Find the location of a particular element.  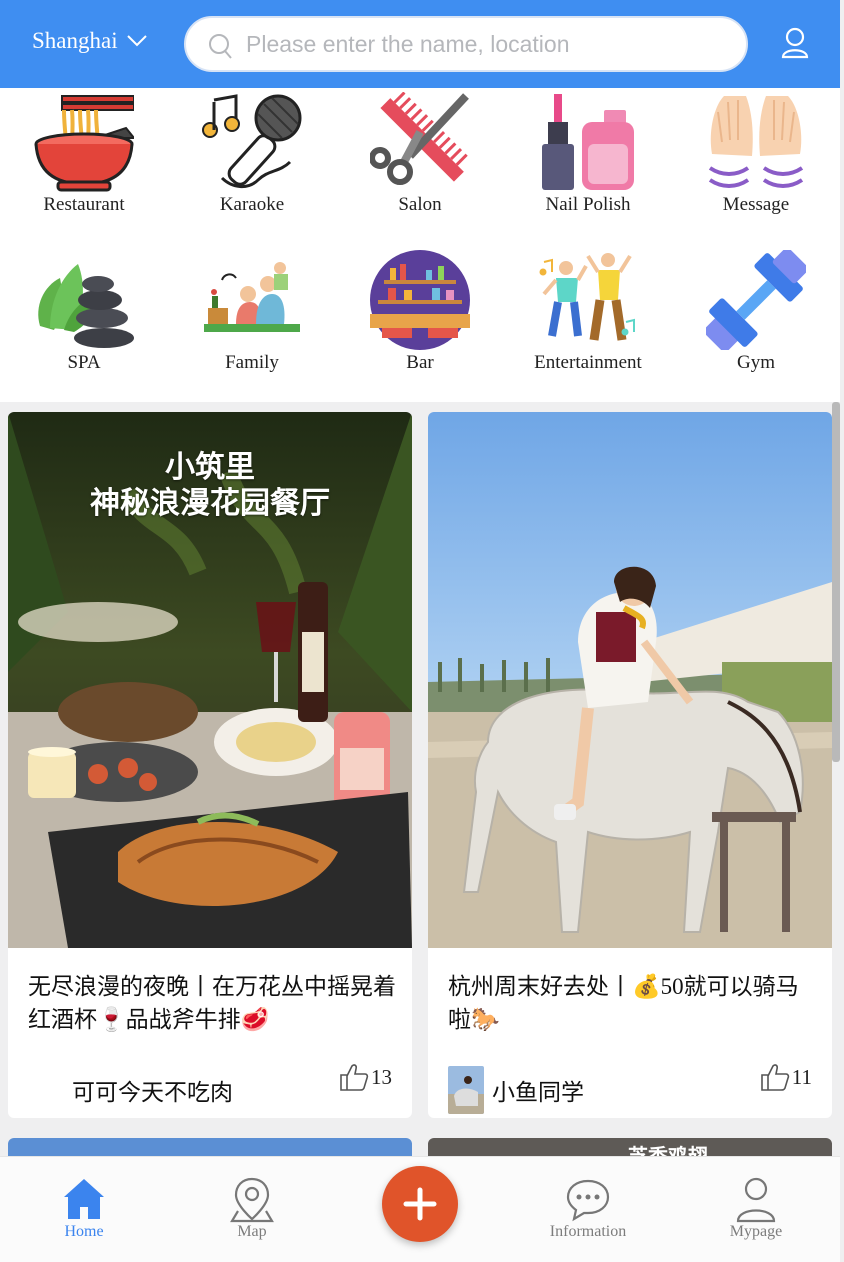

tab-information: Information is located at coordinates (588, 1202).